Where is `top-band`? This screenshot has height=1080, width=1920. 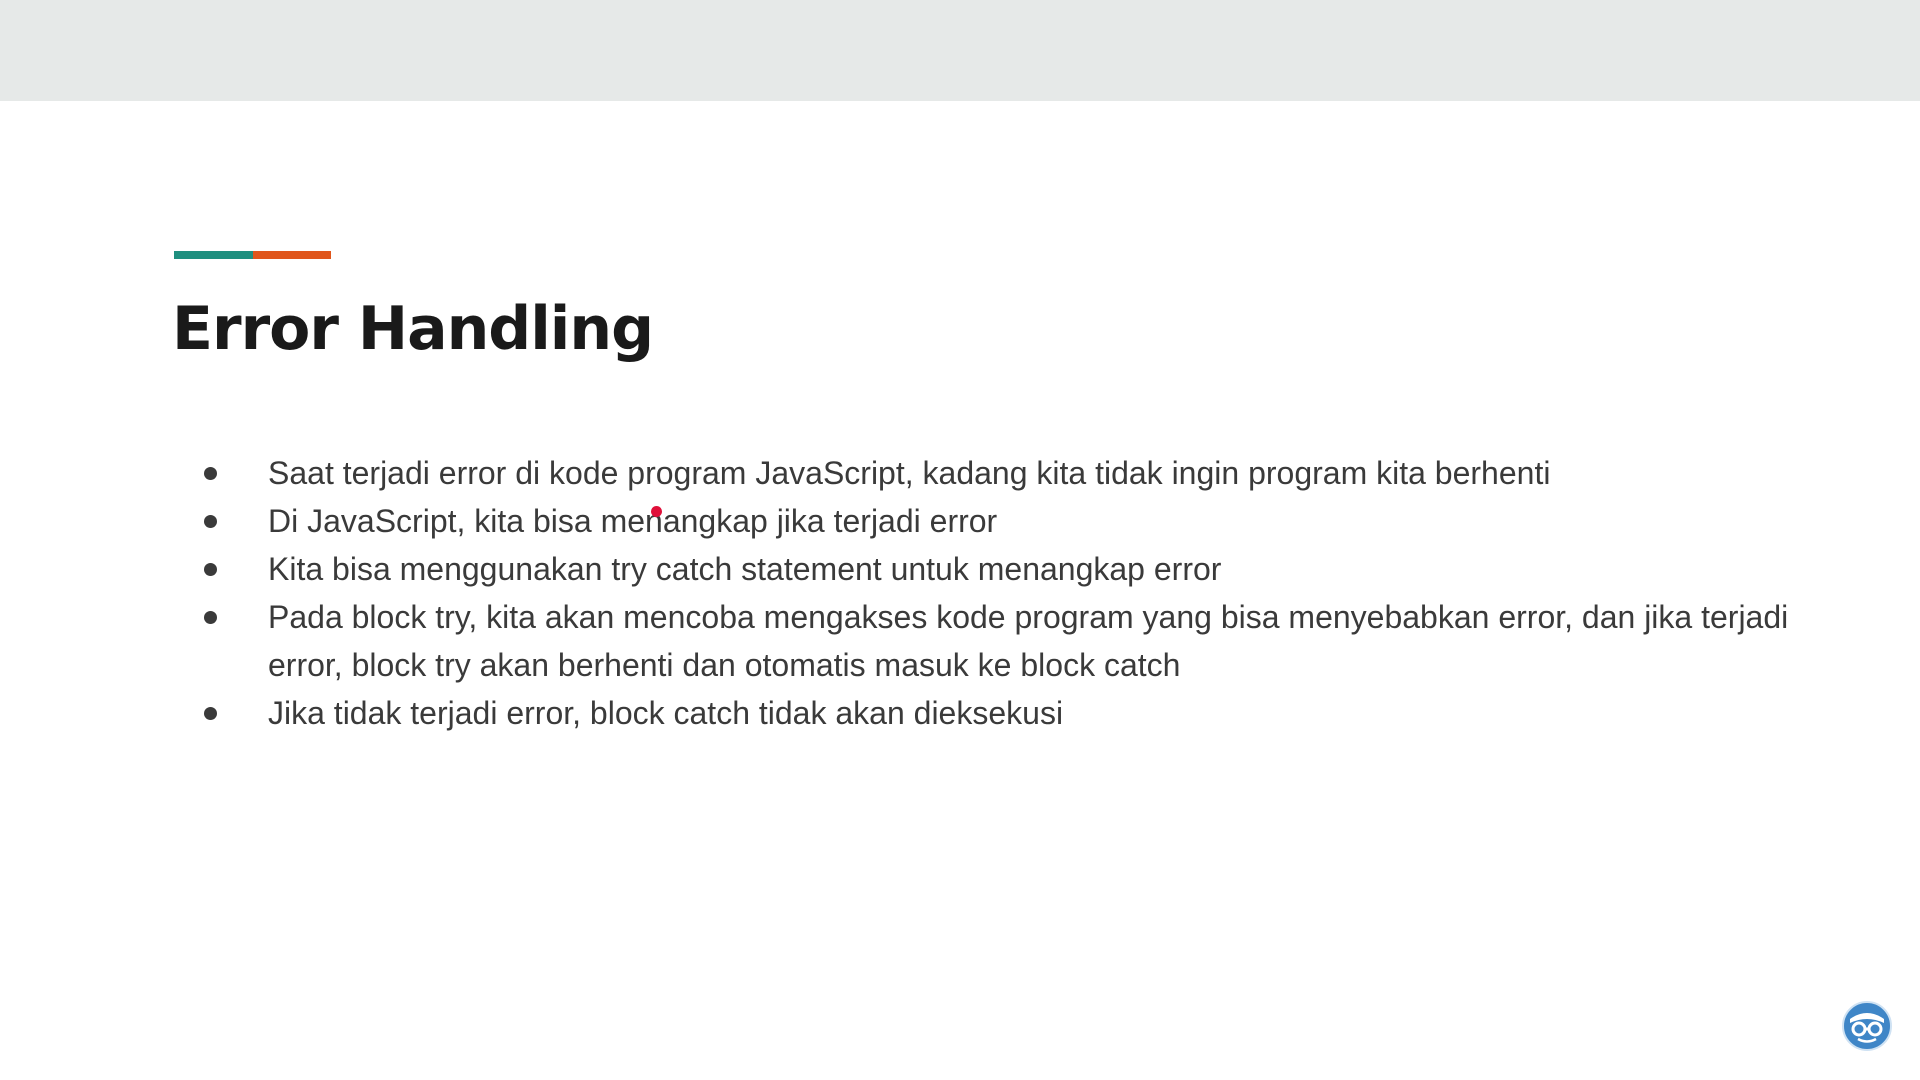 top-band is located at coordinates (960, 50).